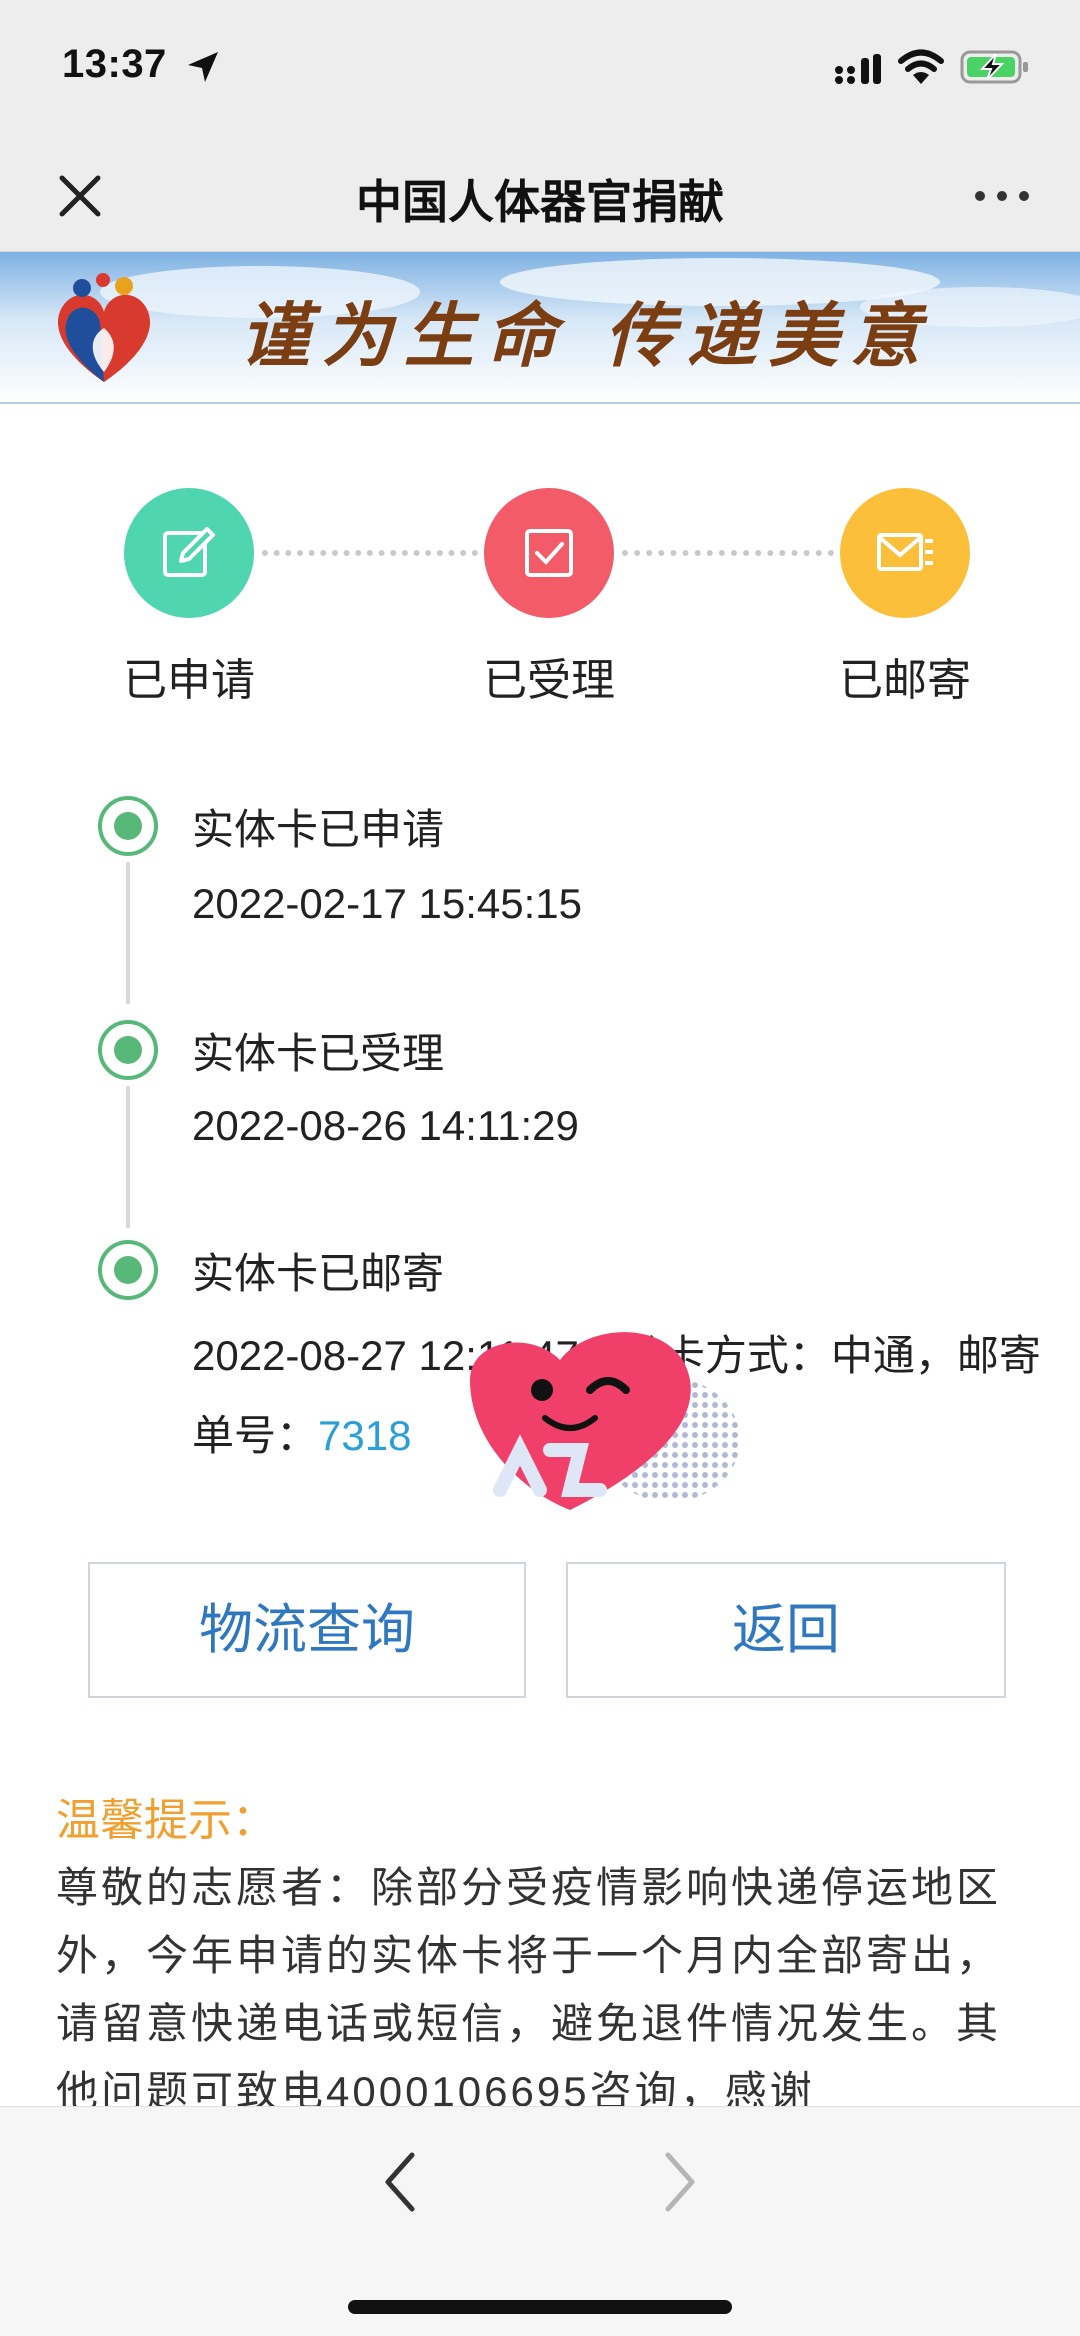 The height and width of the screenshot is (2336, 1080). What do you see at coordinates (203, 67) in the screenshot?
I see `location-arrow-icon` at bounding box center [203, 67].